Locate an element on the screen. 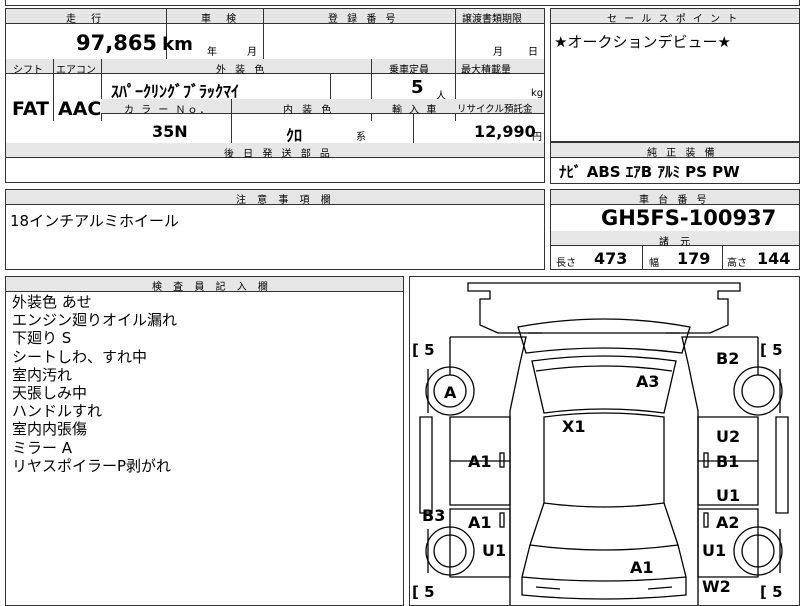 This screenshot has height=606, width=800. hood-outline is located at coordinates (604, 336).